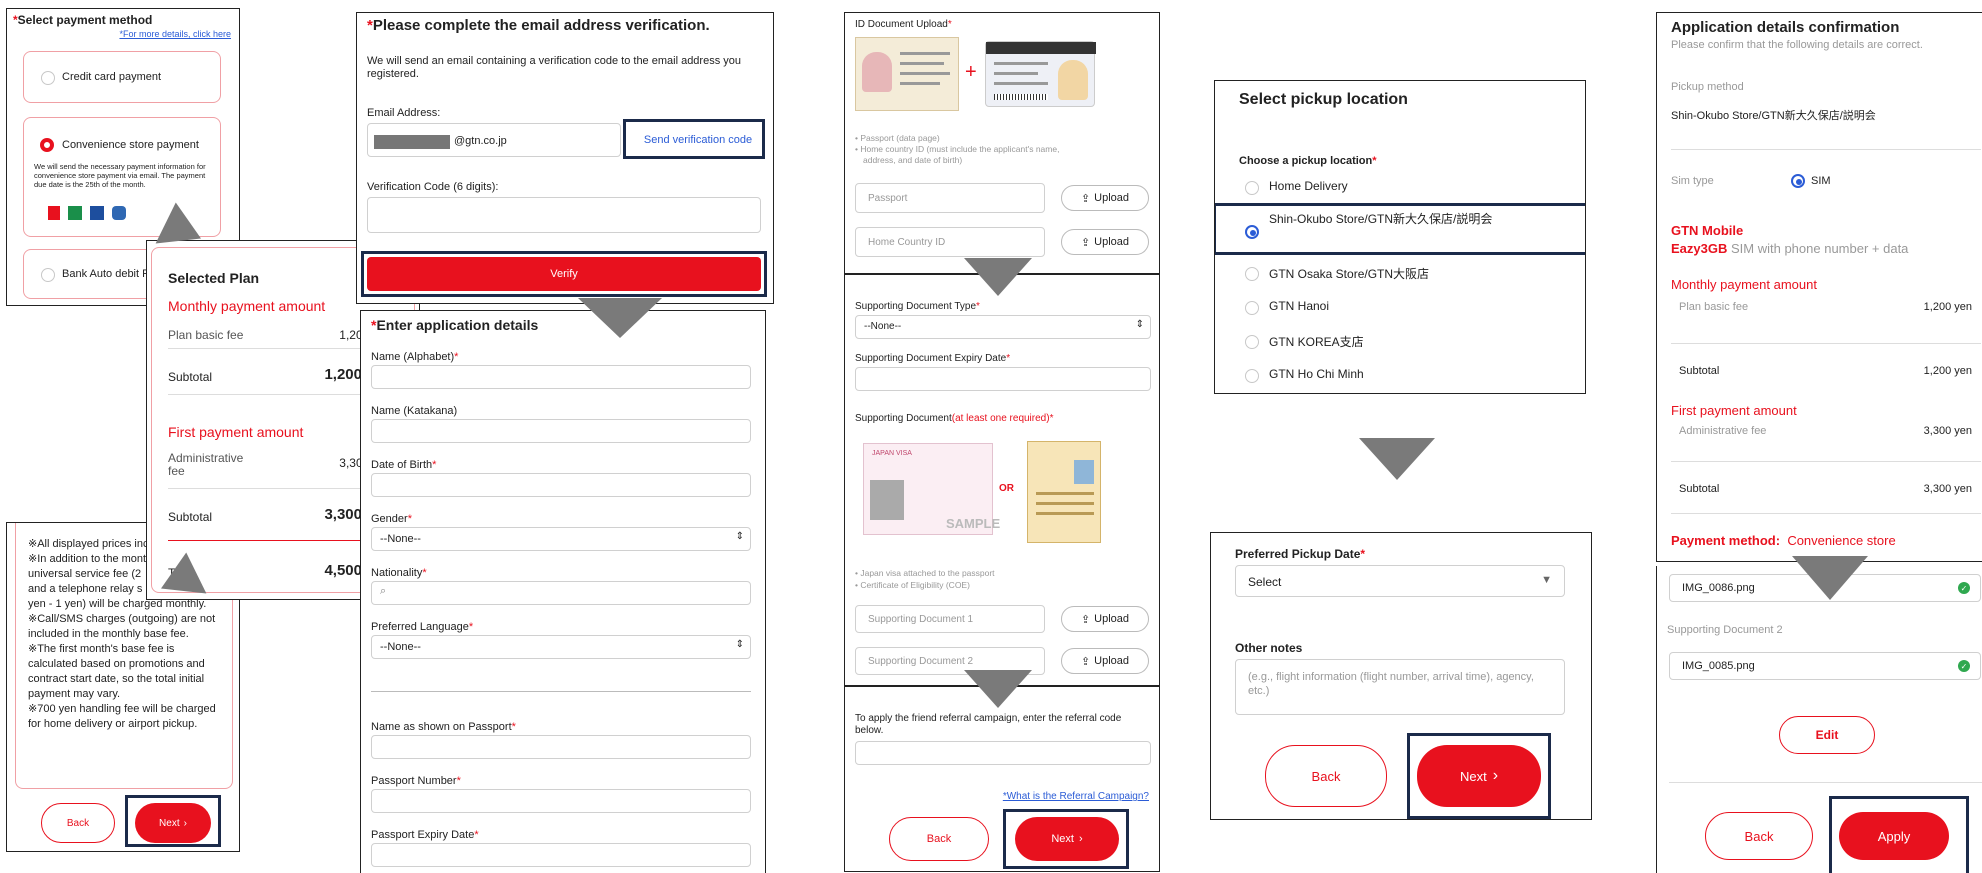 The image size is (1982, 873). What do you see at coordinates (1076, 796) in the screenshot?
I see `referral-info-link: *What is the Referral Campaign?` at bounding box center [1076, 796].